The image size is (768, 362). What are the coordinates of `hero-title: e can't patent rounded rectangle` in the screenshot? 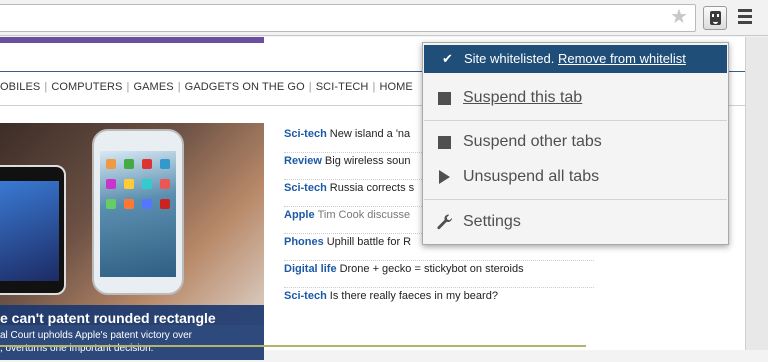 It's located at (131, 318).